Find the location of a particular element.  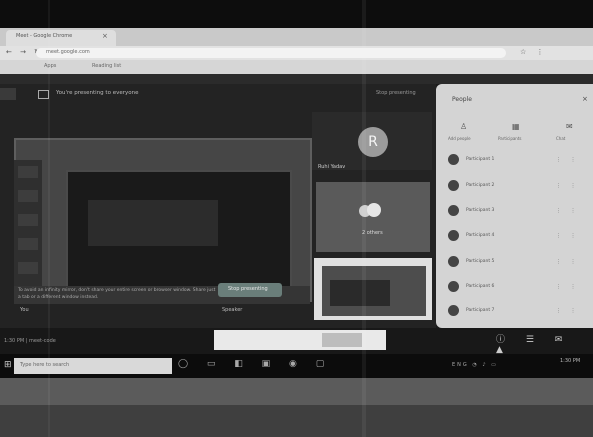

chat-icon: ✉ is located at coordinates (569, 126).